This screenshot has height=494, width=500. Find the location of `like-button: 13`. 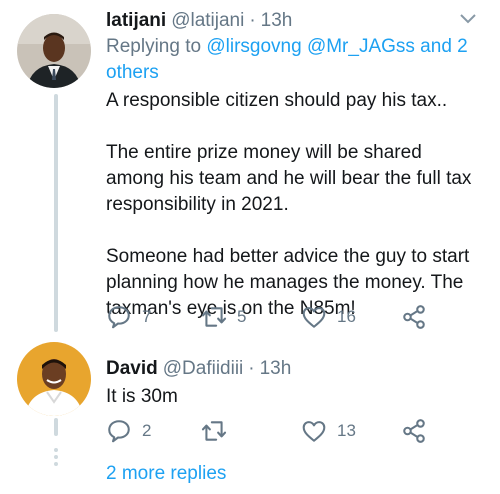

like-button: 13 is located at coordinates (351, 431).